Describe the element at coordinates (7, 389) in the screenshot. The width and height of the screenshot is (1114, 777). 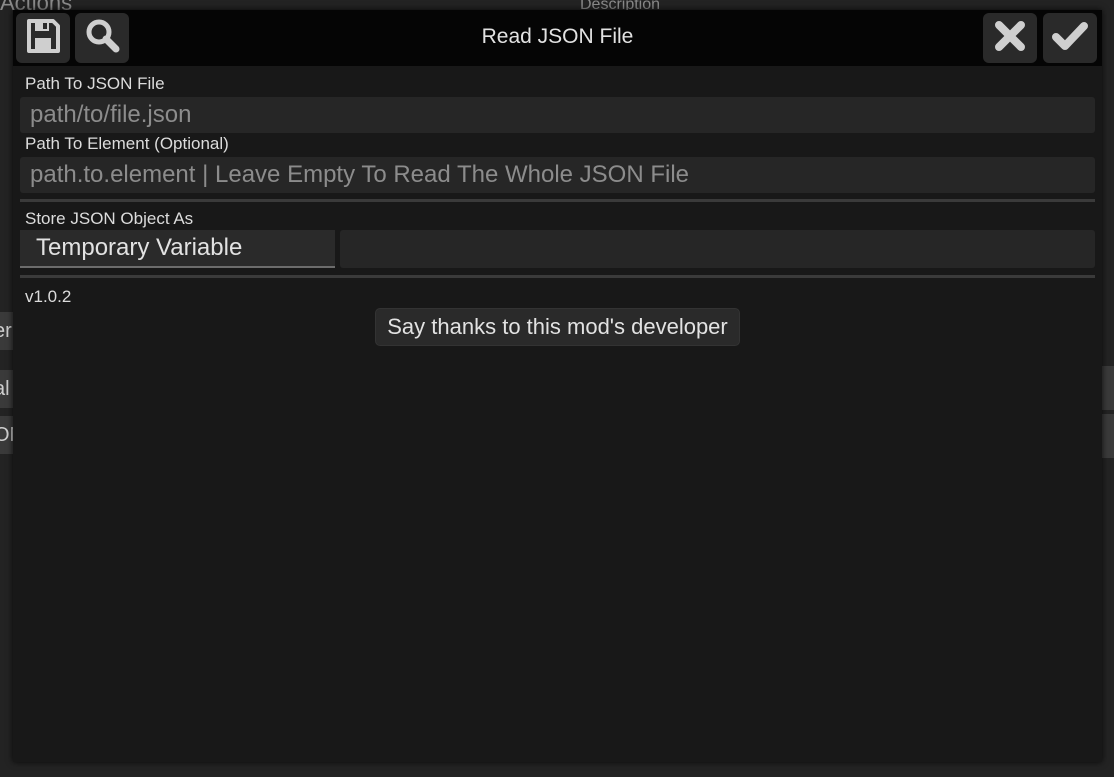
I see `background-list-item: al` at that location.